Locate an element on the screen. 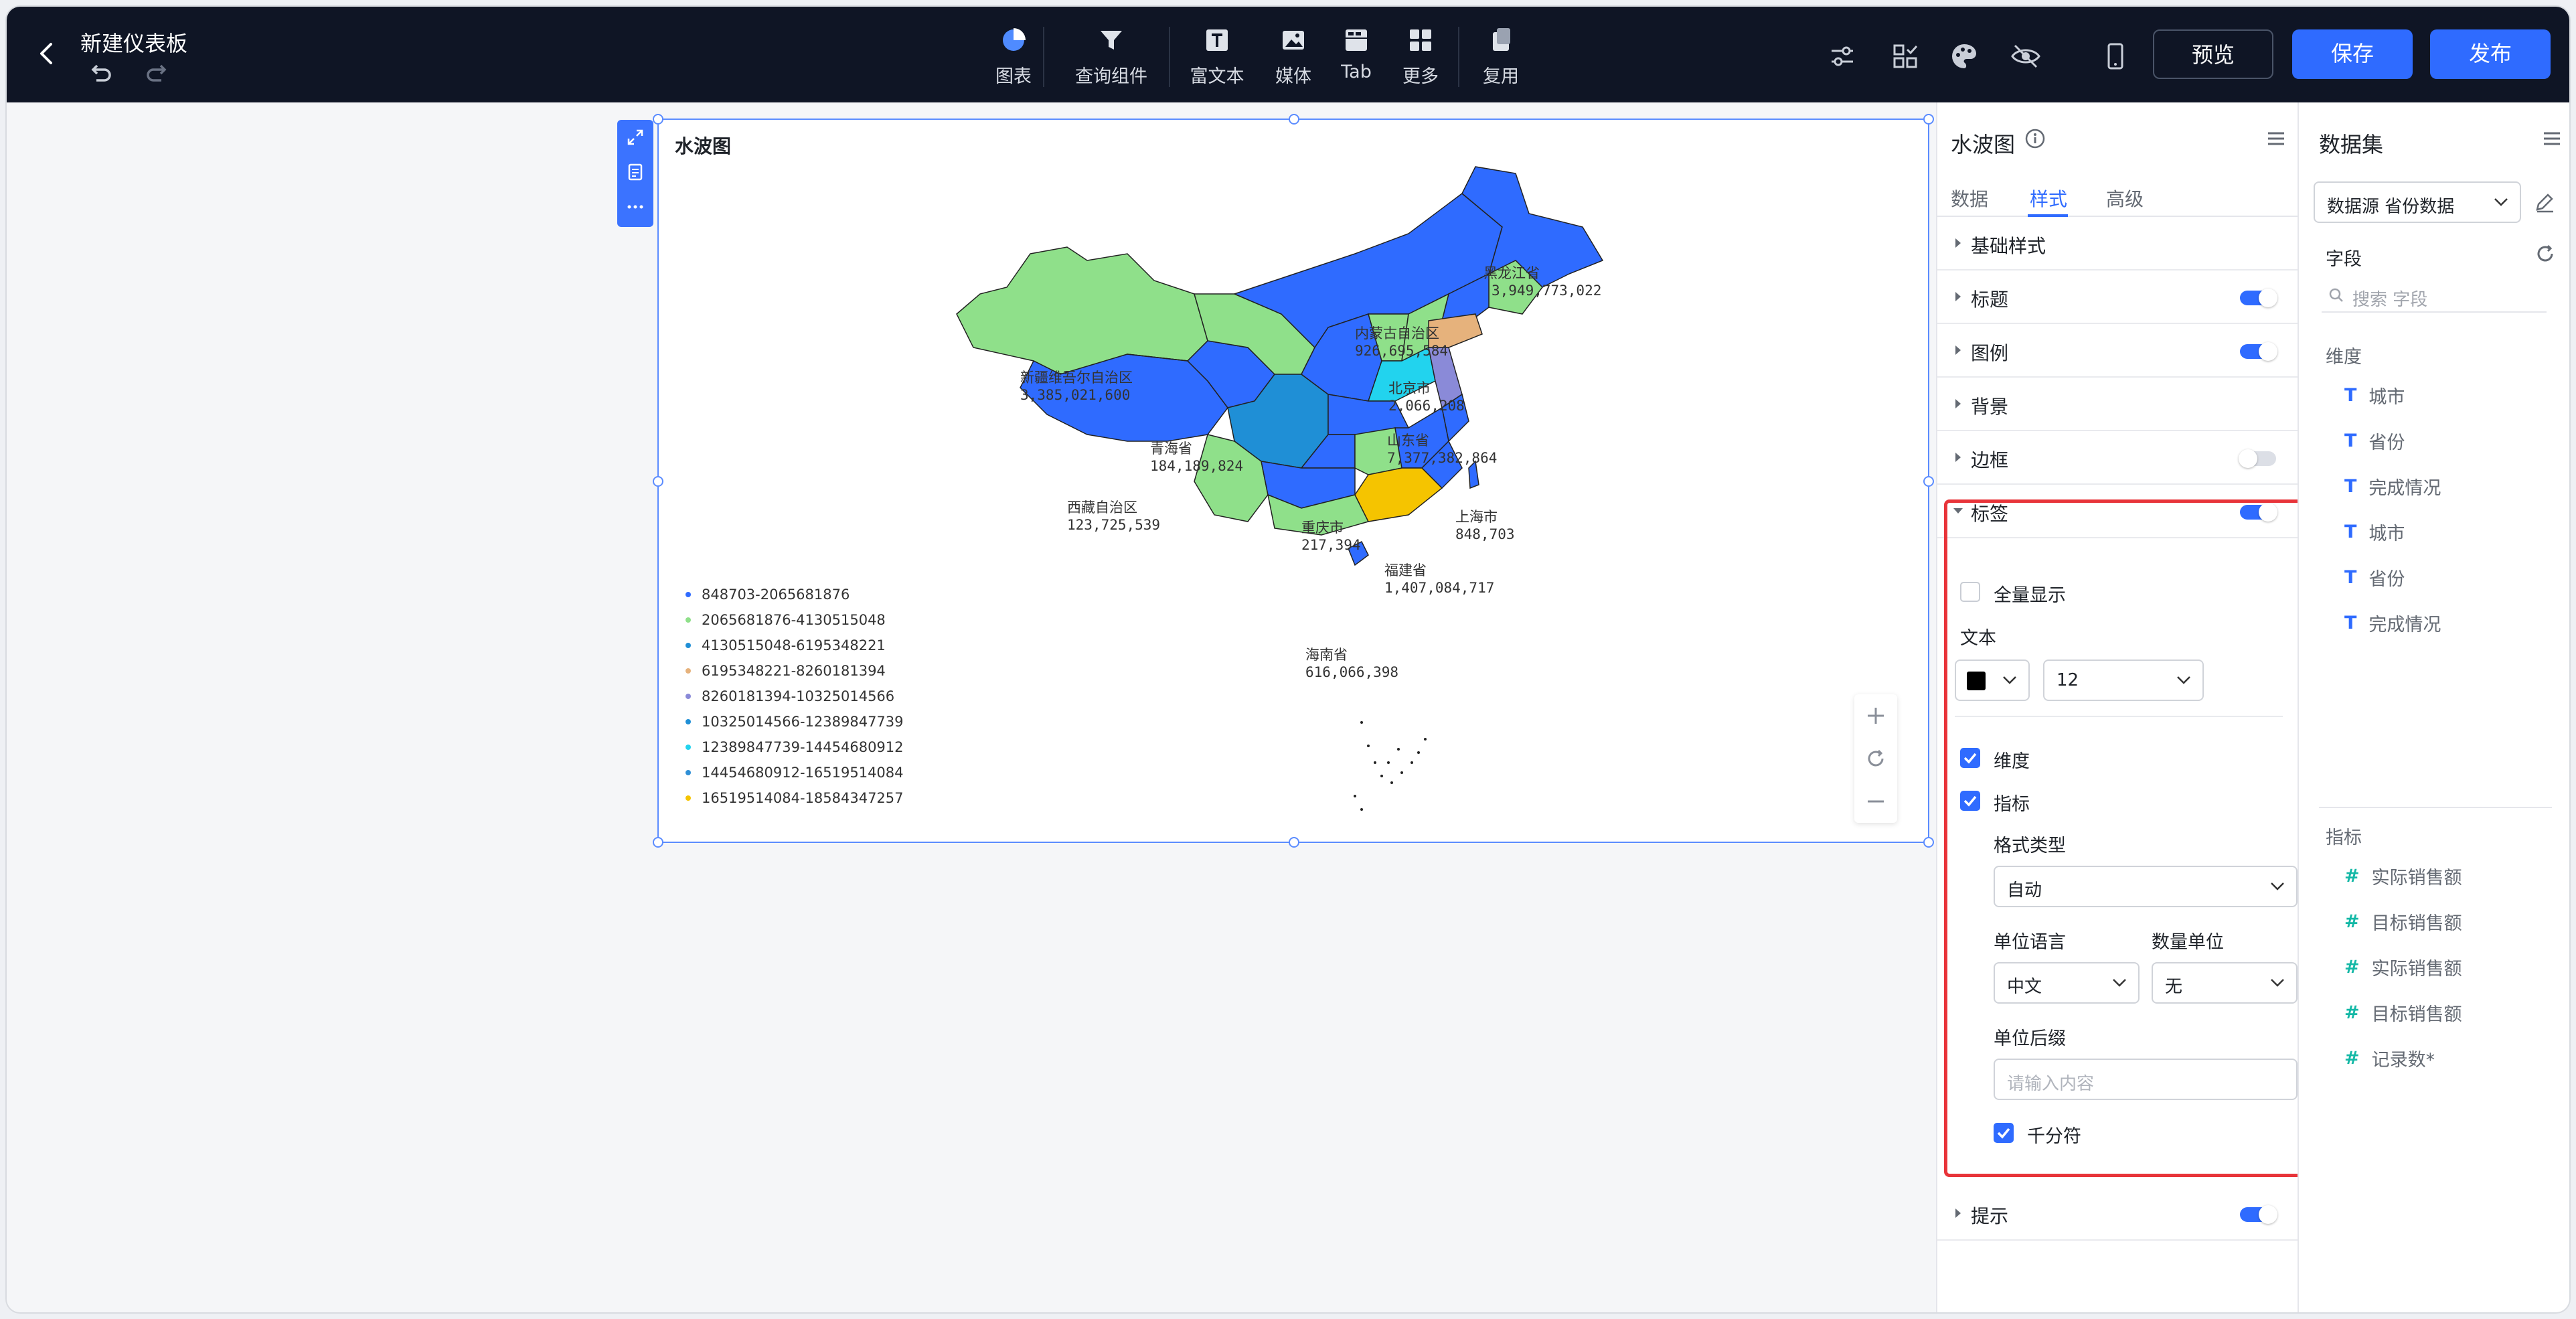  section-tooltip: 提示 is located at coordinates (2118, 1214).